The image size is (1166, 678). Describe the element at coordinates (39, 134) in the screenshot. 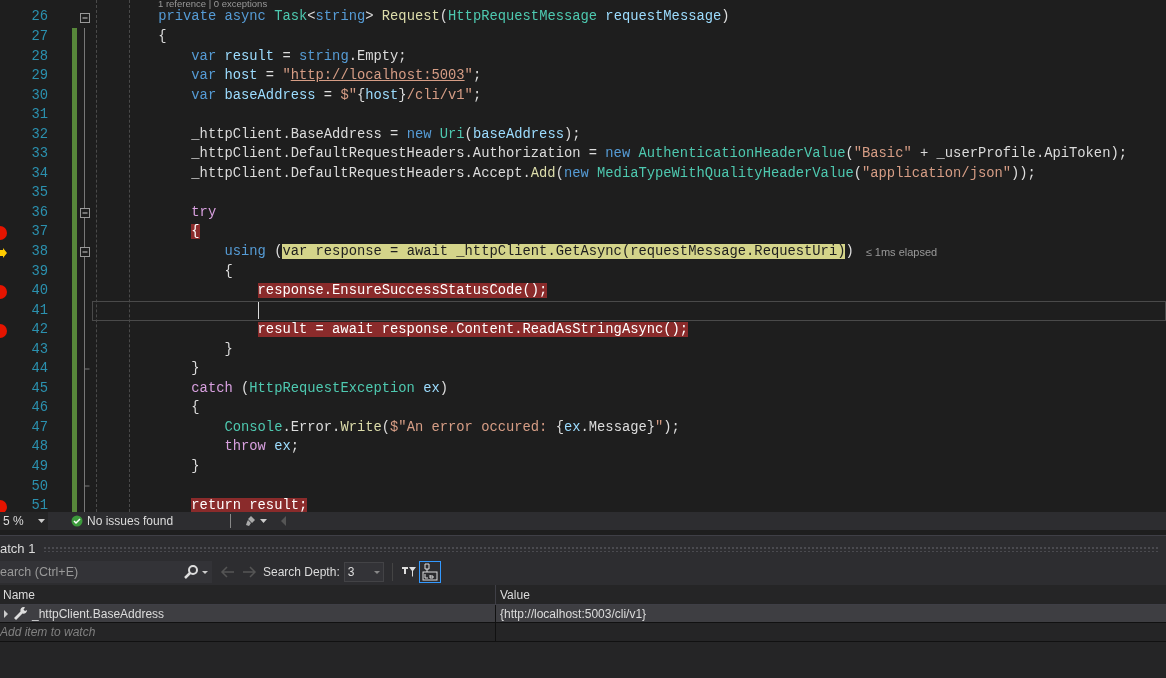

I see `line-number: 32` at that location.